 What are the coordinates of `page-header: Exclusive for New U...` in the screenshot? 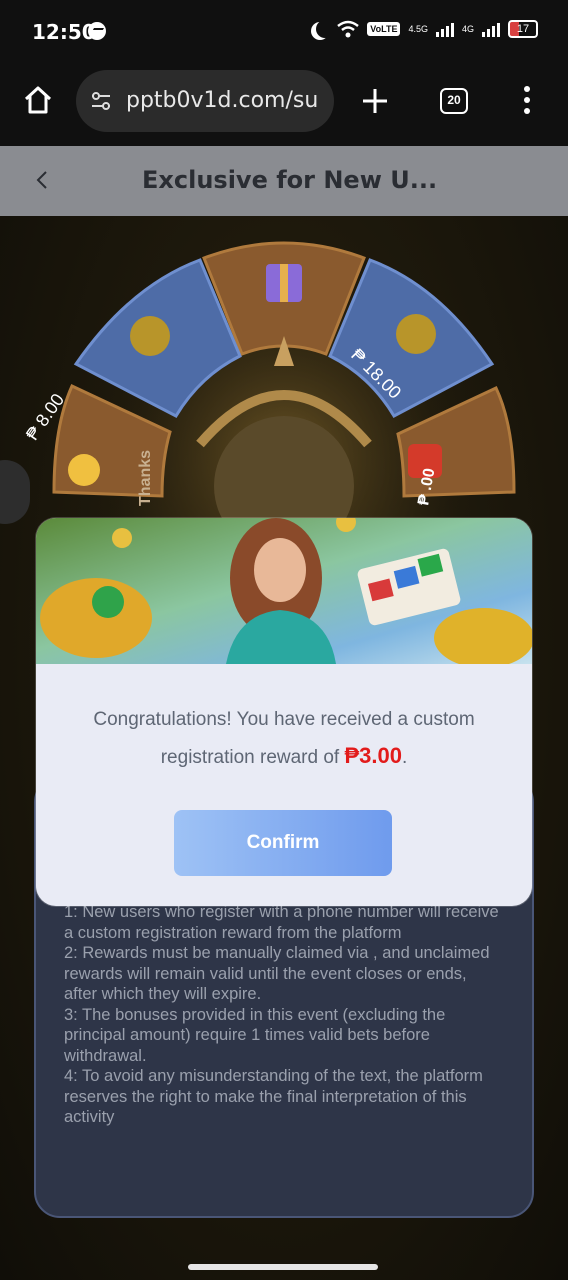 It's located at (284, 181).